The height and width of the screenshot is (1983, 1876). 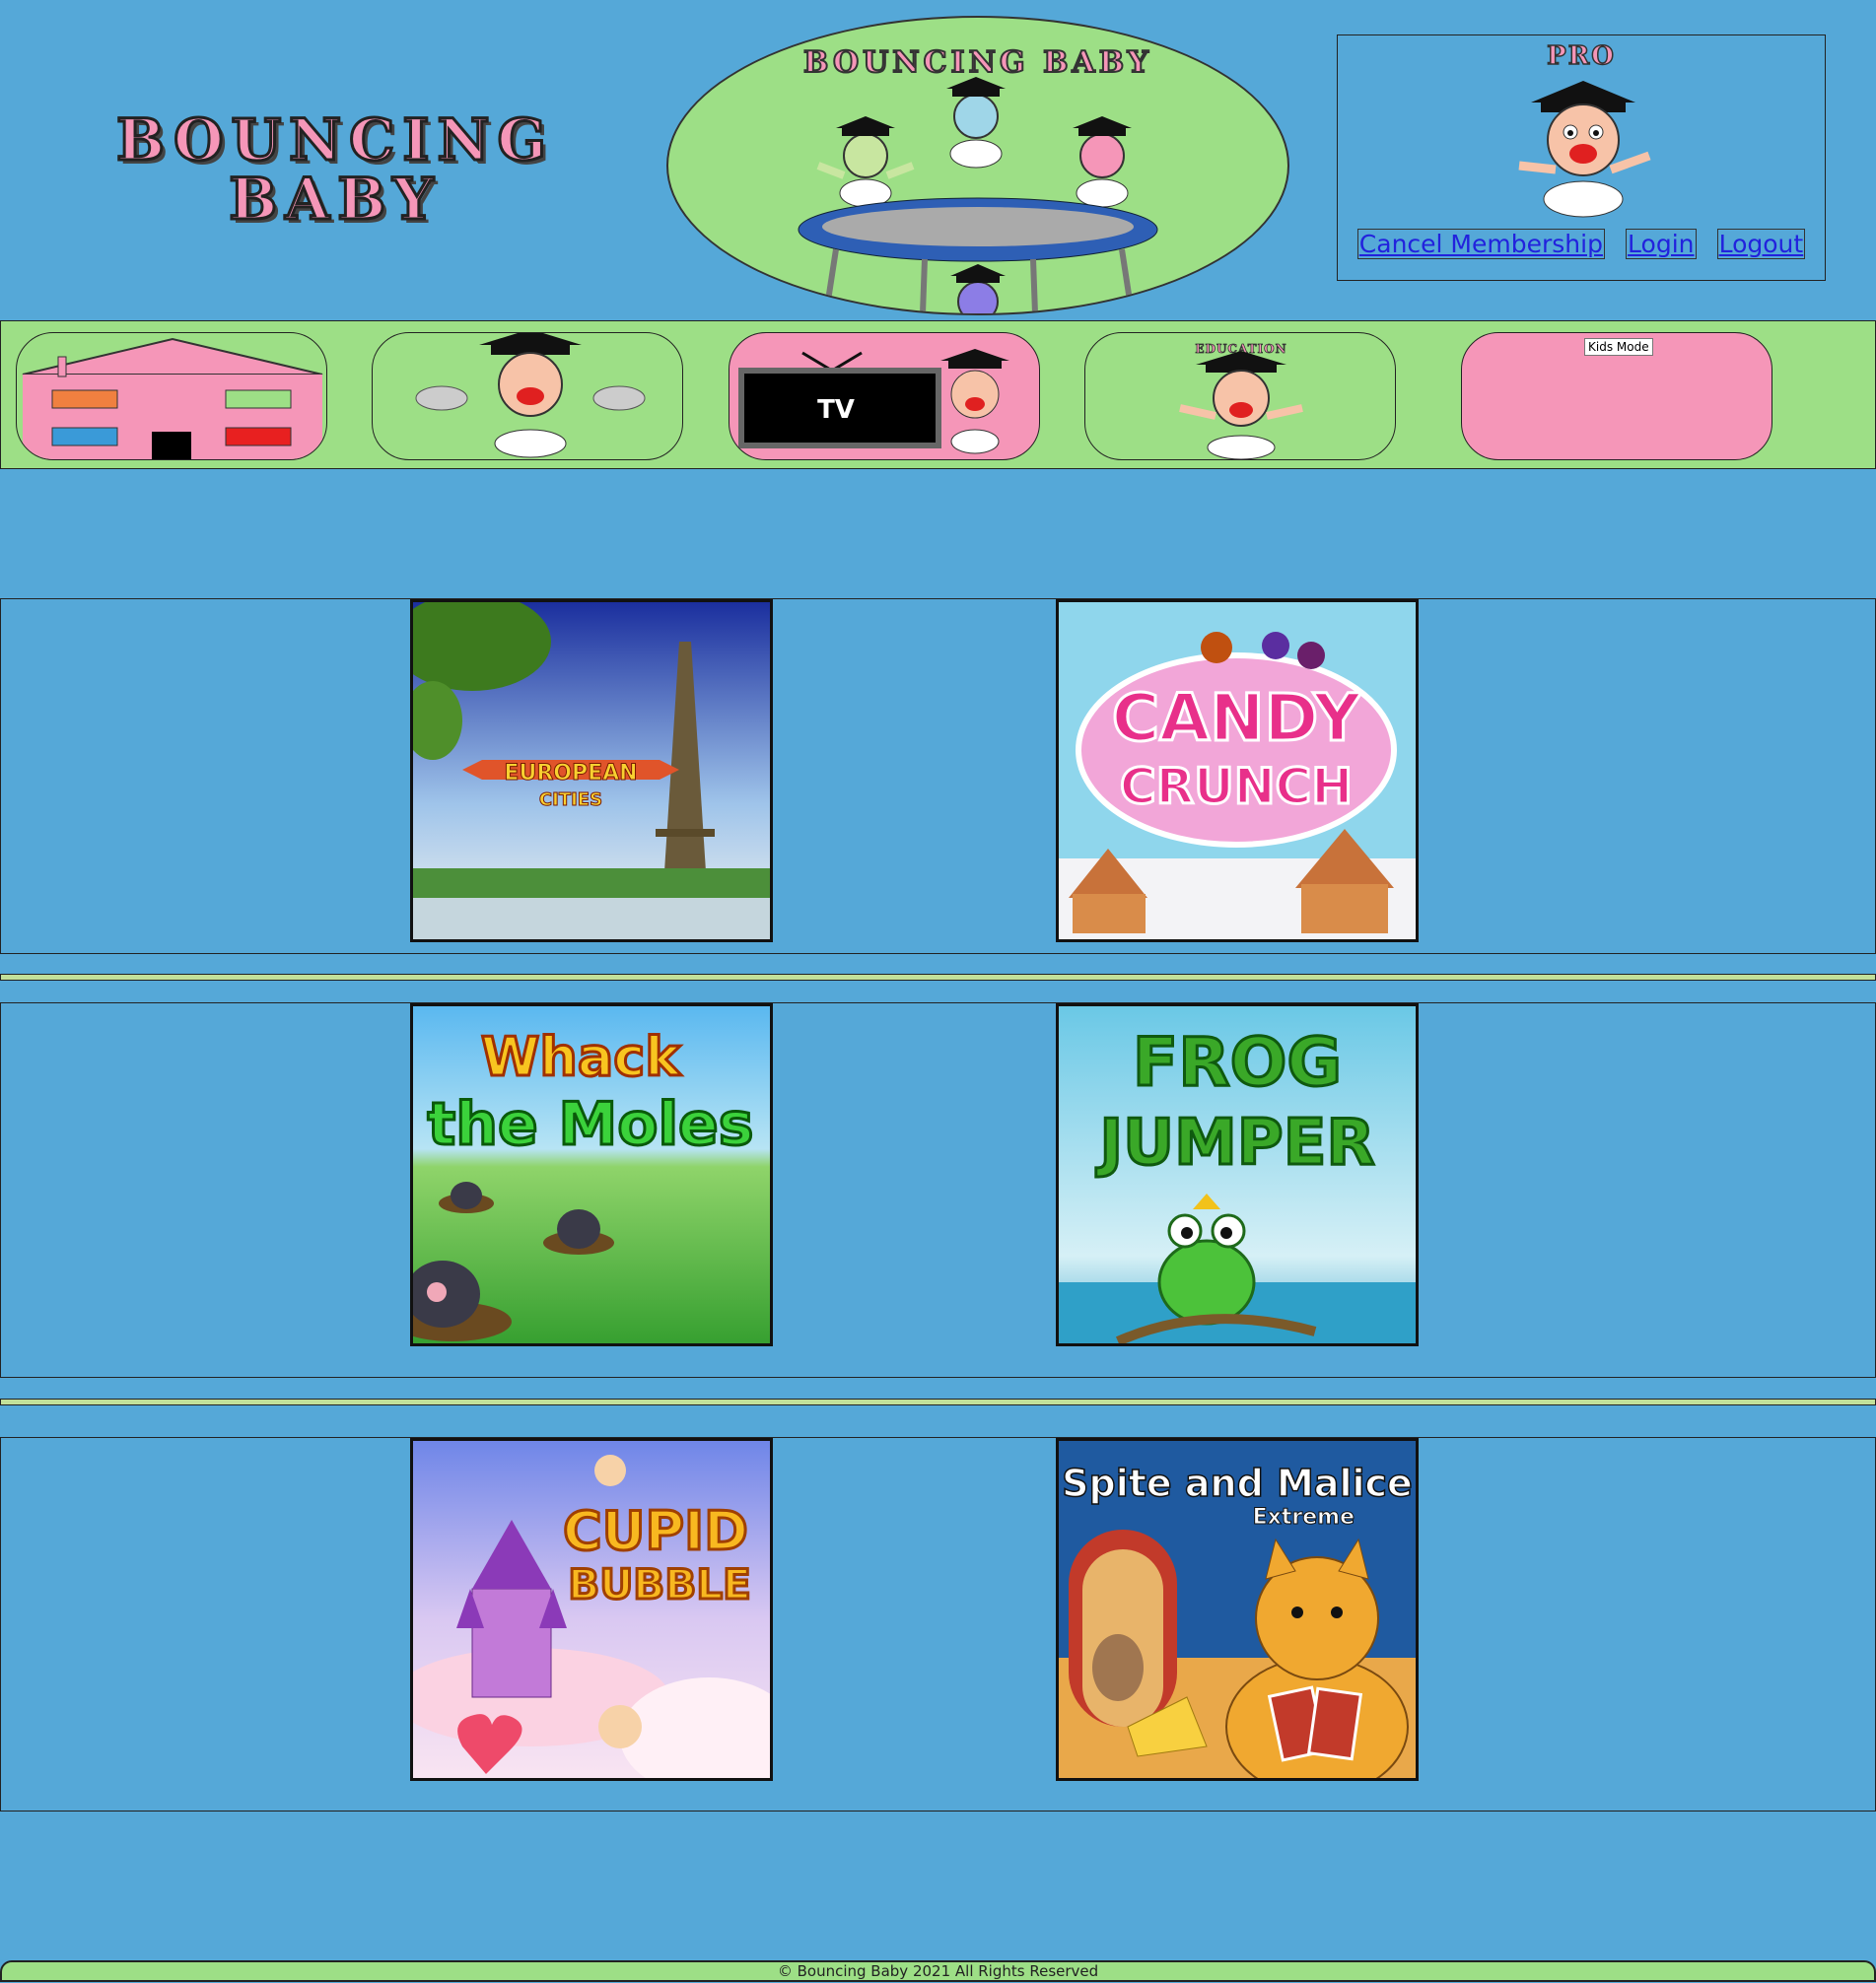 What do you see at coordinates (334, 169) in the screenshot?
I see `site-logo-text: BOUNCING BABY` at bounding box center [334, 169].